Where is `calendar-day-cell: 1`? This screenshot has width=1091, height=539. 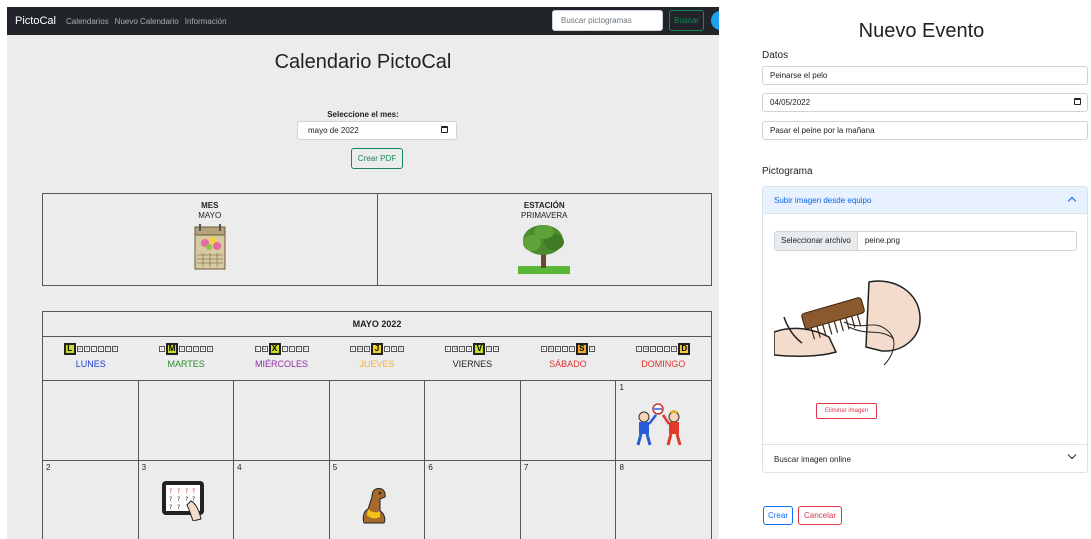 calendar-day-cell: 1 is located at coordinates (663, 420).